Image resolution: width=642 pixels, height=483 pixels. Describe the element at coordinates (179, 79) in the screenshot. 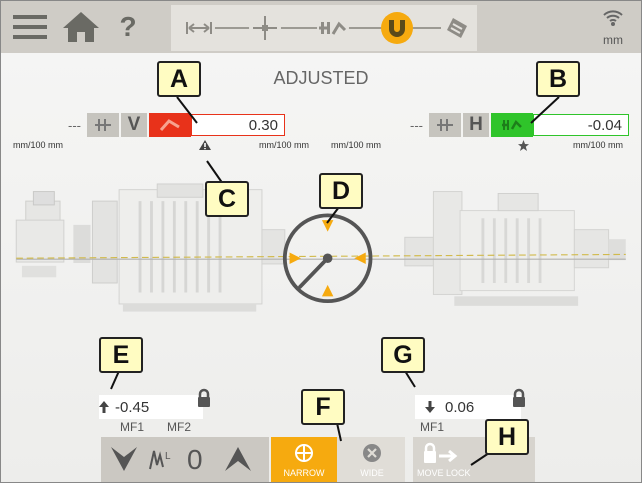

I see `callout-a: A` at that location.